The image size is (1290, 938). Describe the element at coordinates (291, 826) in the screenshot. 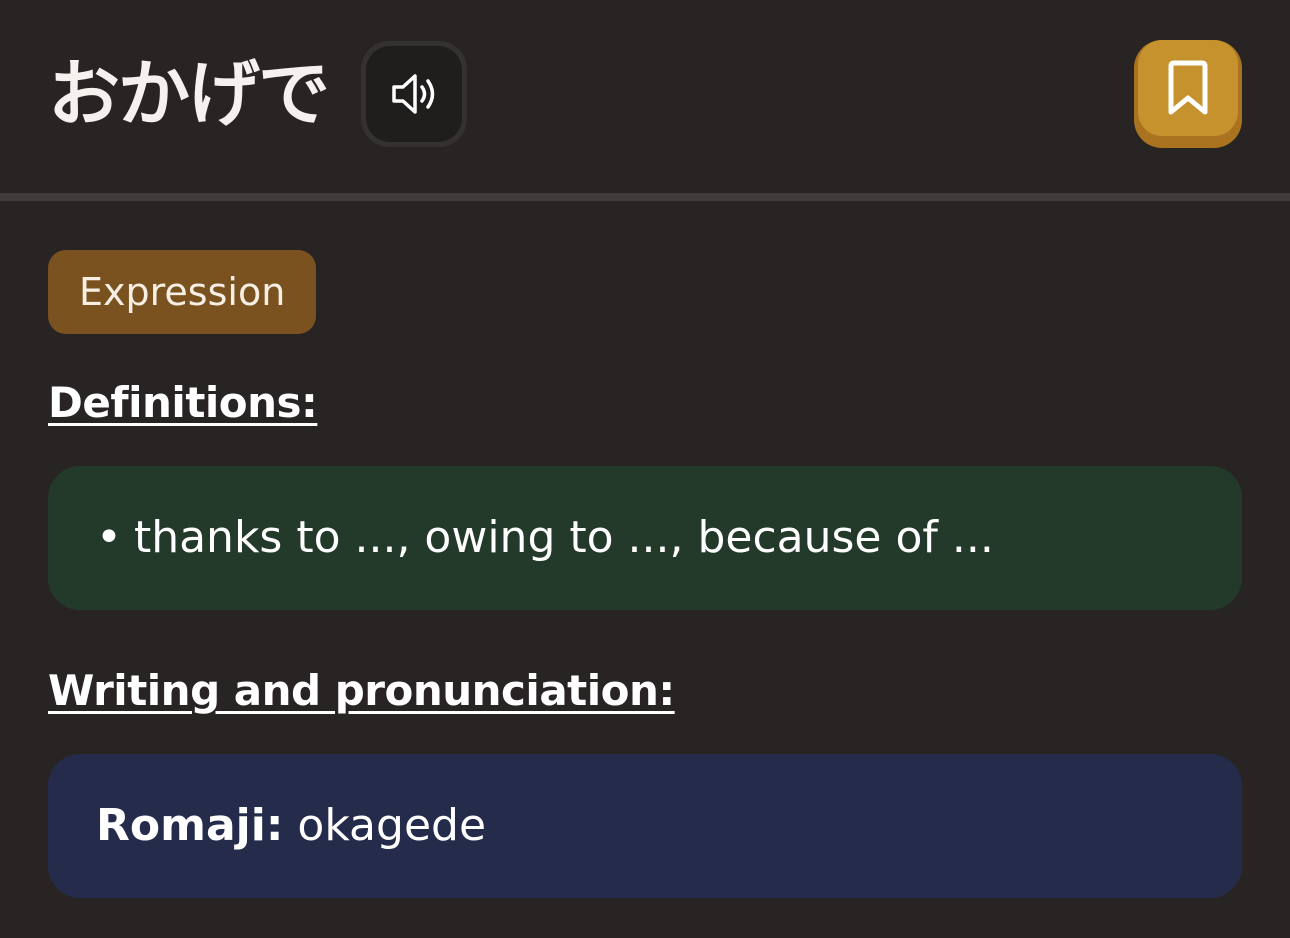

I see `romaji-row: Romaji: okagede` at that location.